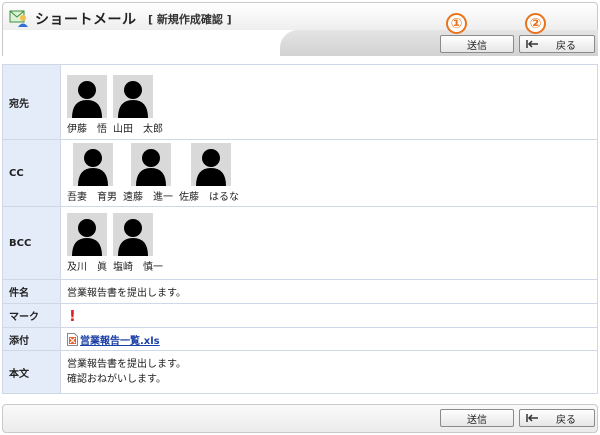 The width and height of the screenshot is (600, 435). Describe the element at coordinates (31, 173) in the screenshot. I see `cc-label: CC` at that location.